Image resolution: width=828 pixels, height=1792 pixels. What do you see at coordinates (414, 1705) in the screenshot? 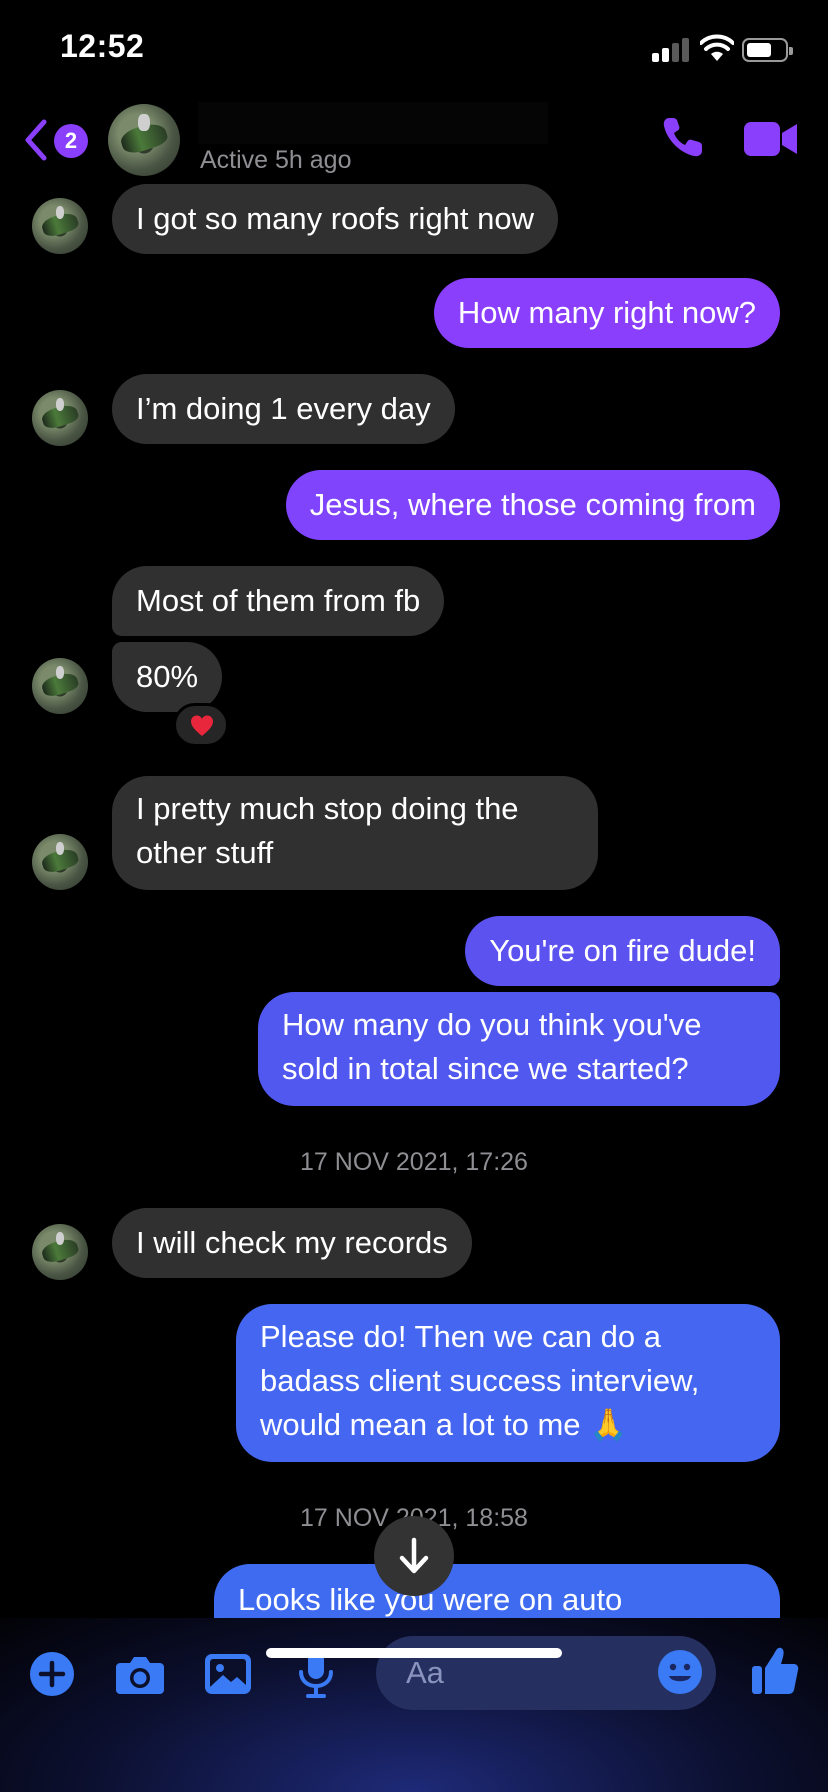
I see `message-composer` at bounding box center [414, 1705].